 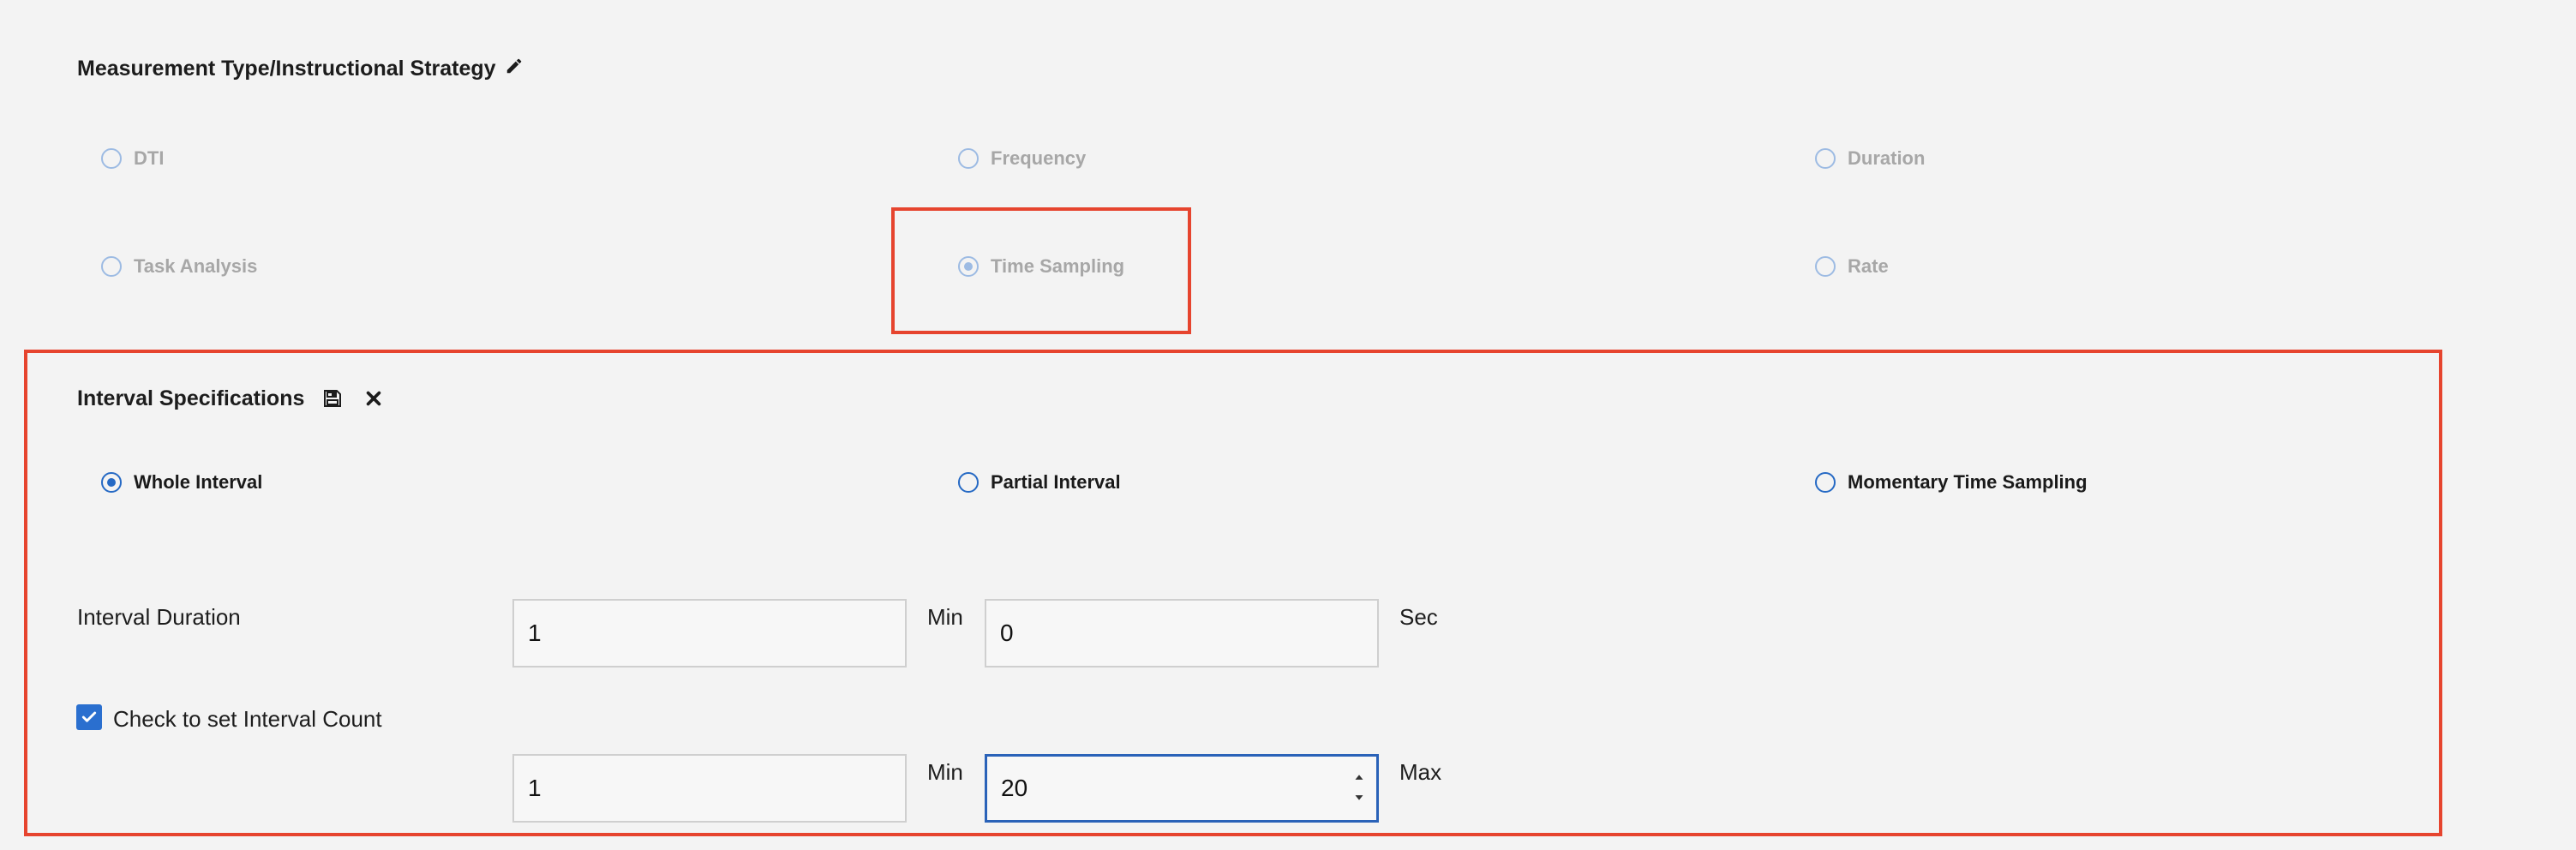 I want to click on radio-whole-interval: Whole Interval, so click(x=181, y=482).